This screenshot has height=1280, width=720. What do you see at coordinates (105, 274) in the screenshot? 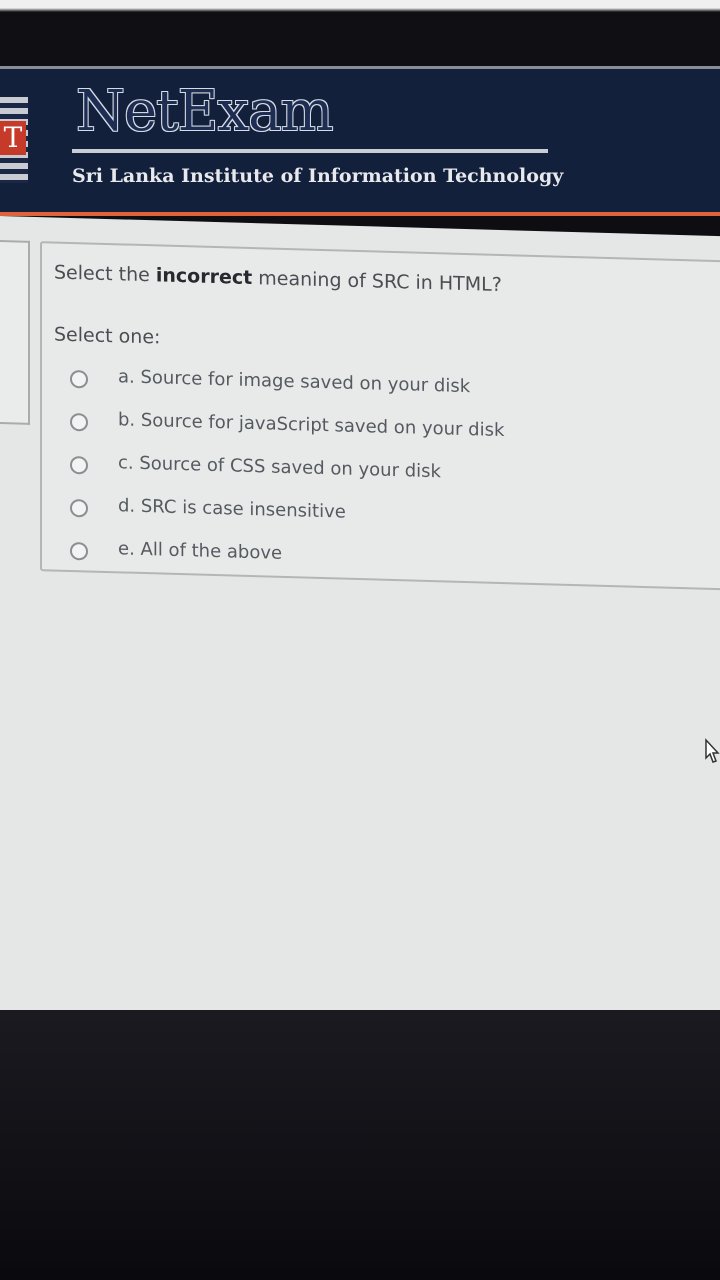
I see `question-prefix: Select the` at bounding box center [105, 274].